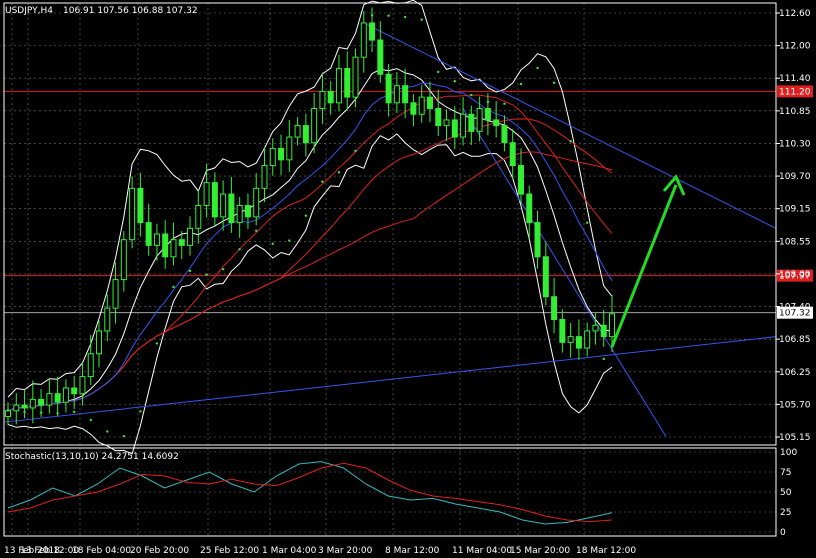  What do you see at coordinates (159, 551) in the screenshot?
I see `x-tick-label: 20 Feb 20:00` at bounding box center [159, 551].